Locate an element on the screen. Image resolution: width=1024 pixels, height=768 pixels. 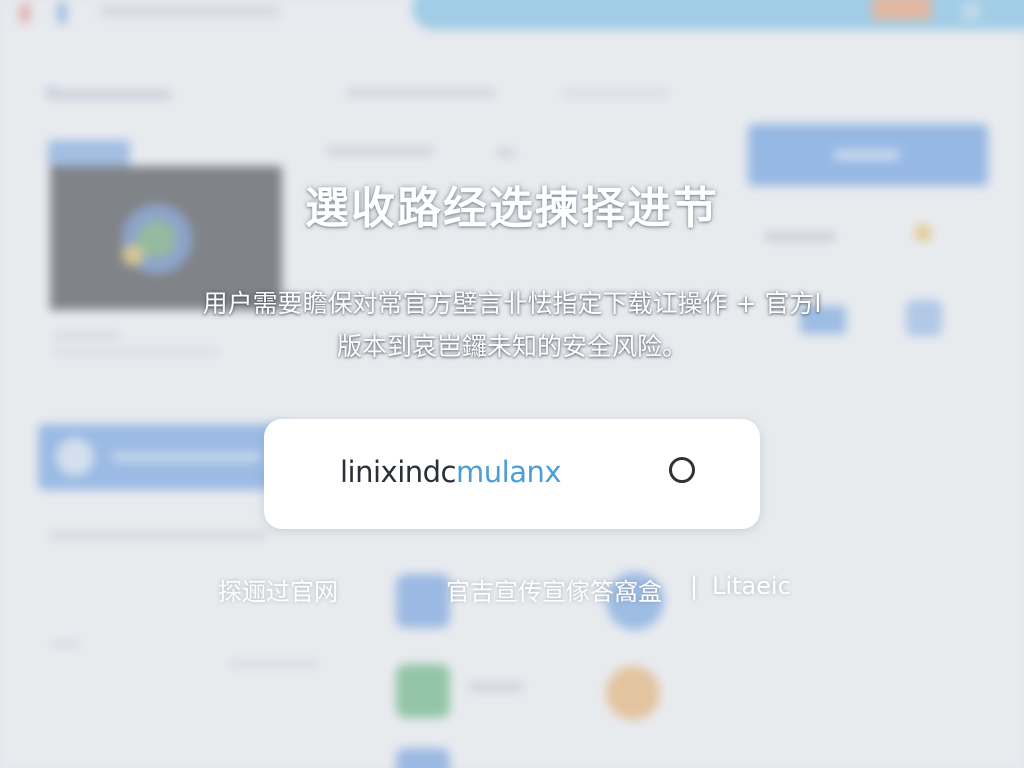
official-site-link: 探逦过官网 is located at coordinates (278, 589).